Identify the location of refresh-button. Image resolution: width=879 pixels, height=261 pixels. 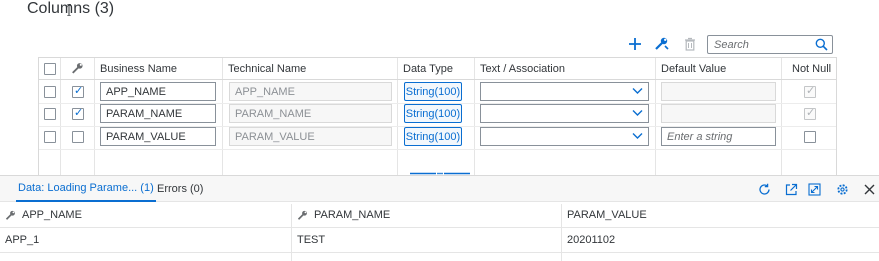
(764, 189).